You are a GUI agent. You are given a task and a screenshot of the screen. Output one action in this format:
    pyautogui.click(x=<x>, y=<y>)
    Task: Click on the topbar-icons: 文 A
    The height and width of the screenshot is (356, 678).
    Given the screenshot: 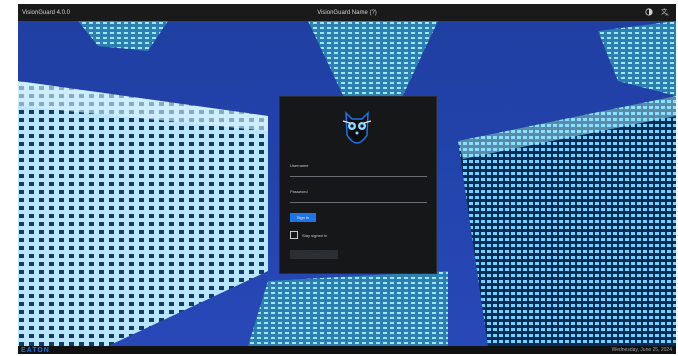 What is the action you would take?
    pyautogui.click(x=657, y=12)
    